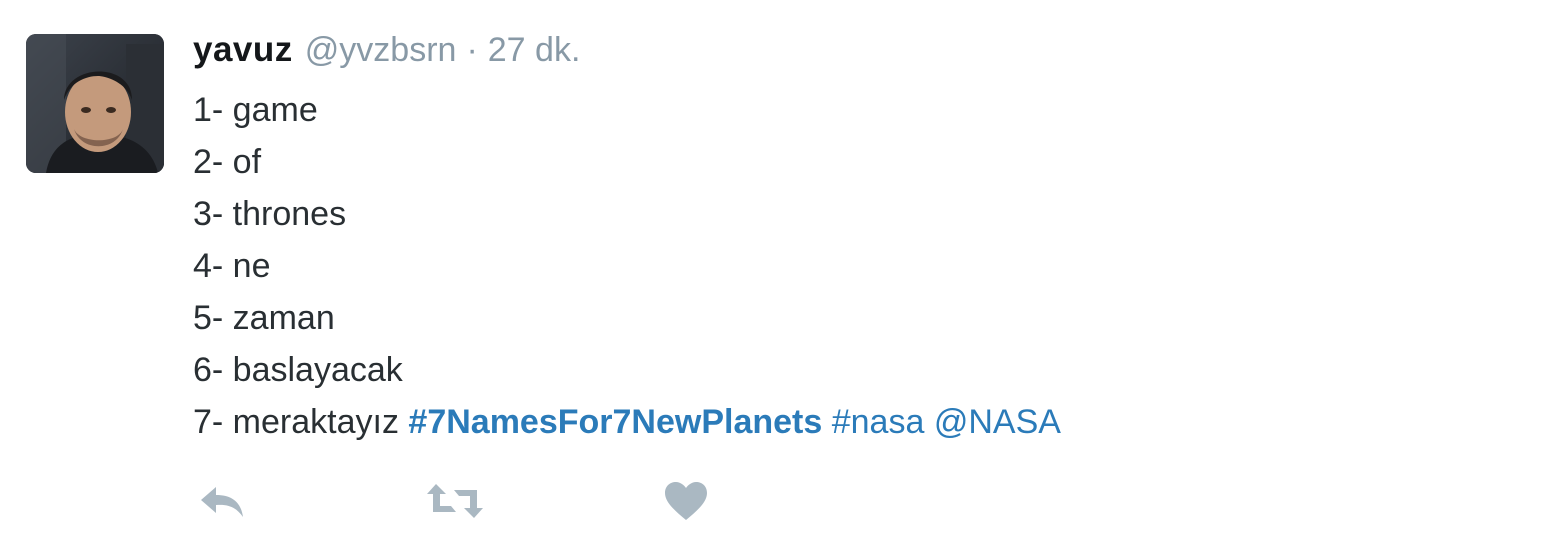 The image size is (1561, 555). What do you see at coordinates (997, 422) in the screenshot?
I see `mention-nasa: @NASA` at bounding box center [997, 422].